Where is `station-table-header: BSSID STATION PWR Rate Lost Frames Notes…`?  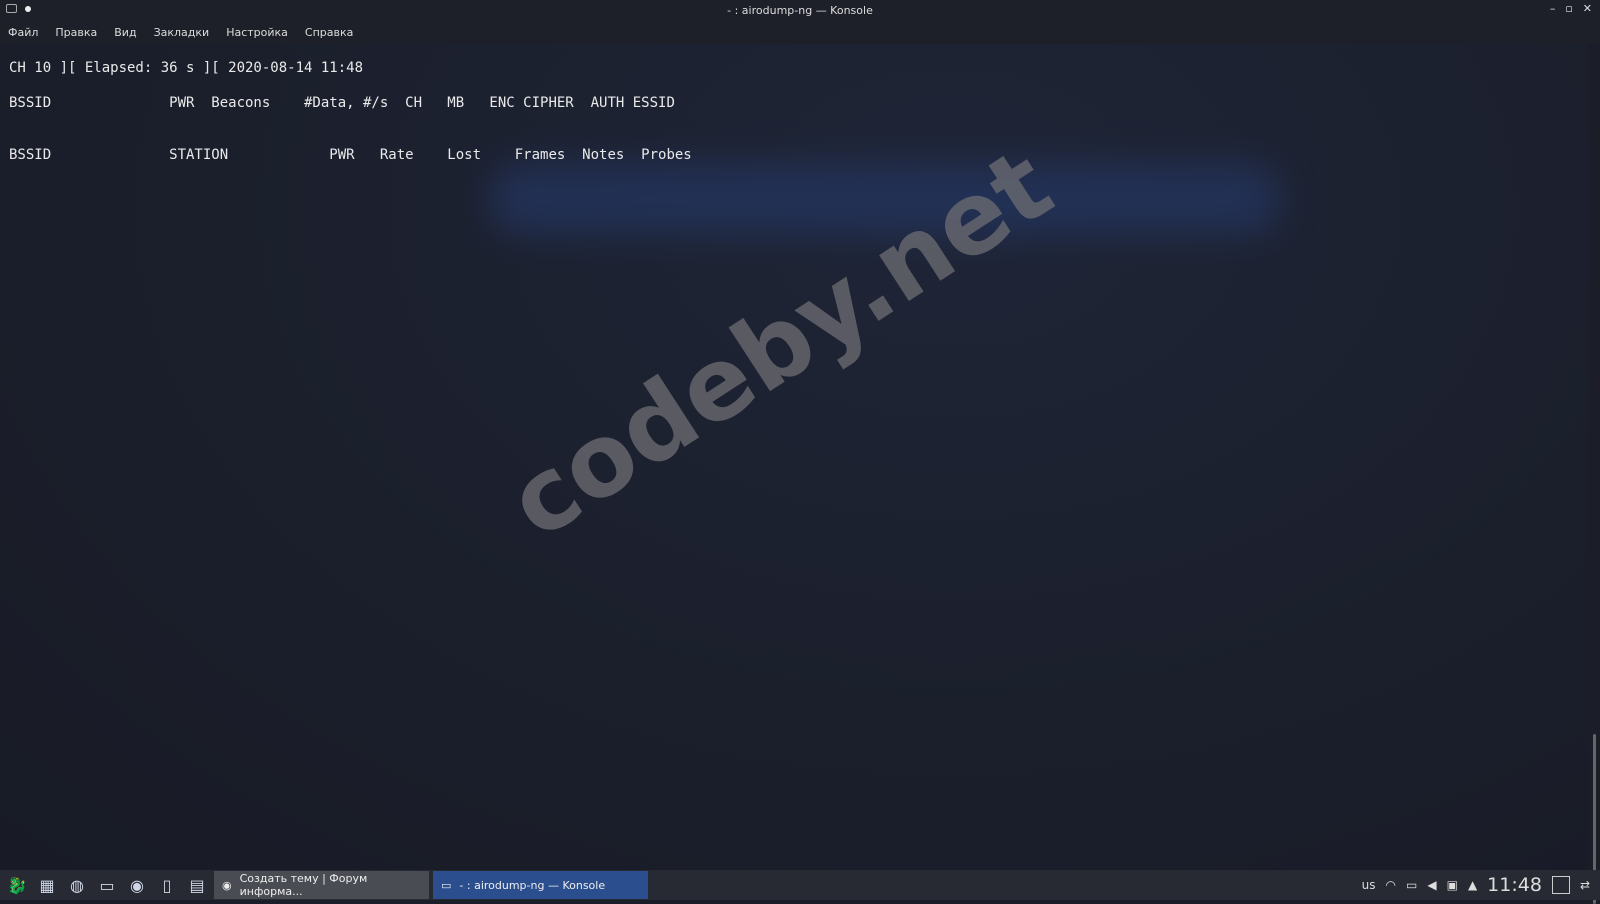 station-table-header: BSSID STATION PWR Rate Lost Frames Notes… is located at coordinates (350, 155).